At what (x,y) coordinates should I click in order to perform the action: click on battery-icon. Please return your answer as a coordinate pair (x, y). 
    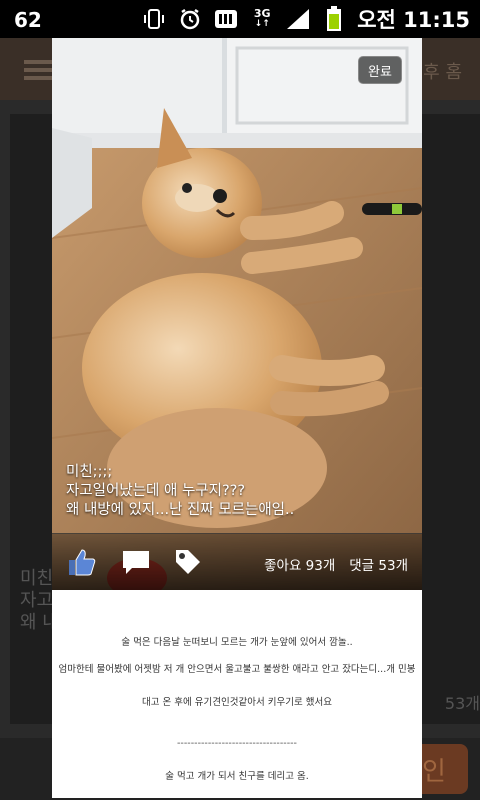
    Looking at the image, I should click on (334, 19).